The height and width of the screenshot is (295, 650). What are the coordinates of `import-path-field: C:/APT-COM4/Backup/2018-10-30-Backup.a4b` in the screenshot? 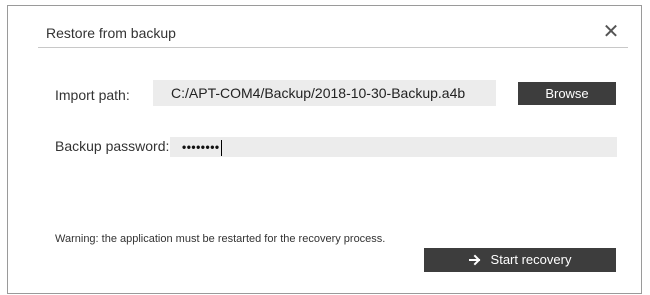 It's located at (324, 93).